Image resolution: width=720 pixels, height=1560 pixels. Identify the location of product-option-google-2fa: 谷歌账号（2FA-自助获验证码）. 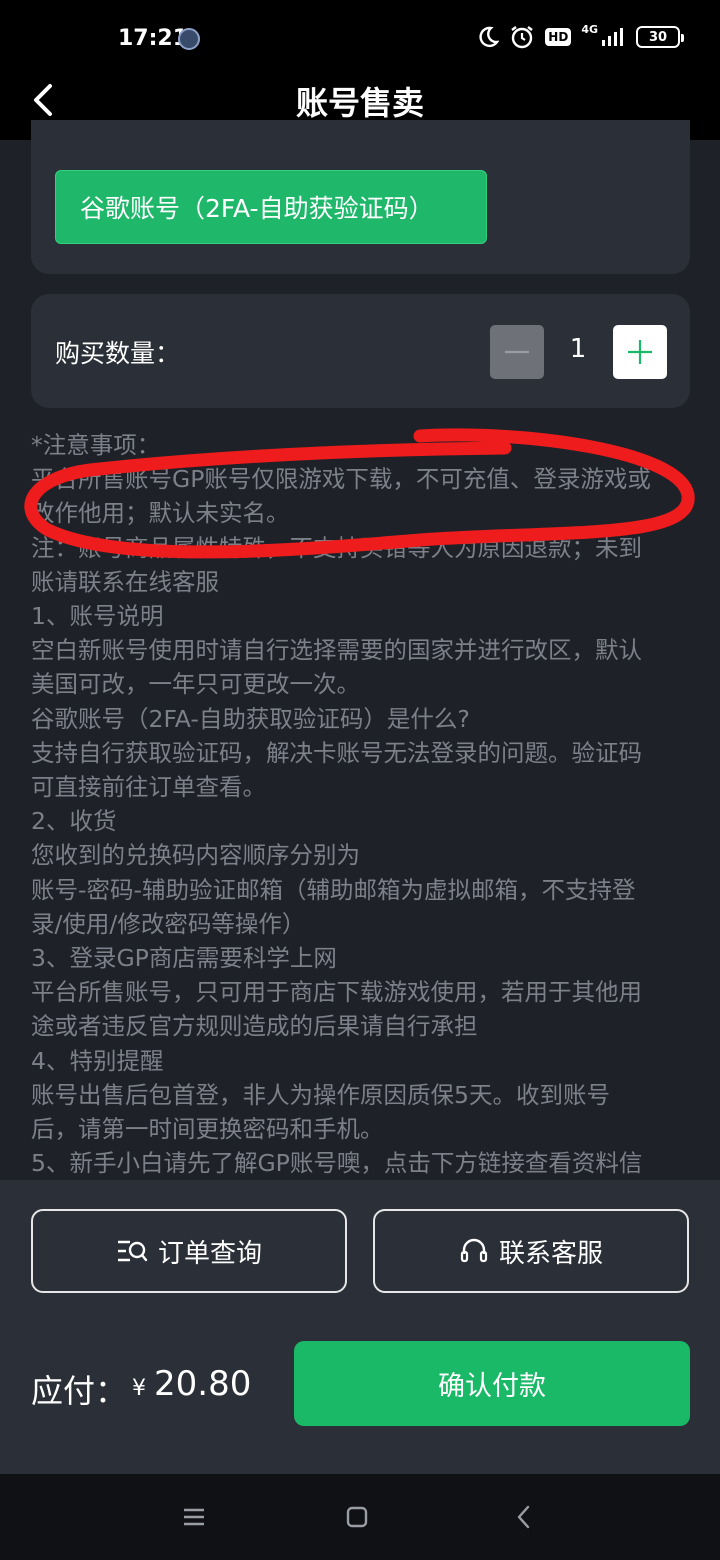
(271, 207).